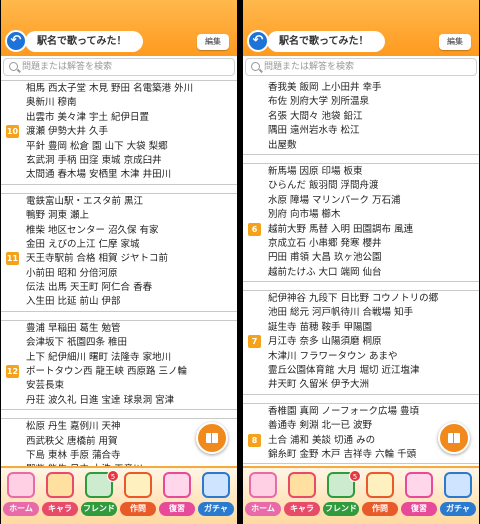 The width and height of the screenshot is (480, 524). What do you see at coordinates (314, 131) in the screenshot?
I see `question-line: 隅田 遠州岩水寺 松江` at bounding box center [314, 131].